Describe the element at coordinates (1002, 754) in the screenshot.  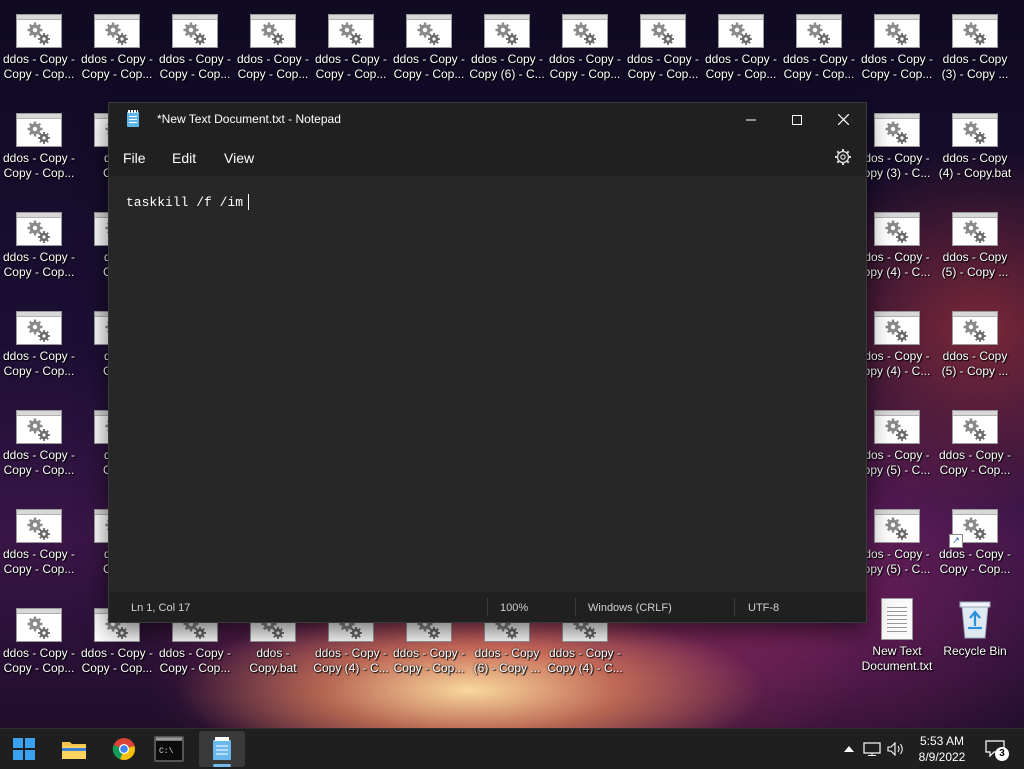
I see `notification-count-badge: 3` at that location.